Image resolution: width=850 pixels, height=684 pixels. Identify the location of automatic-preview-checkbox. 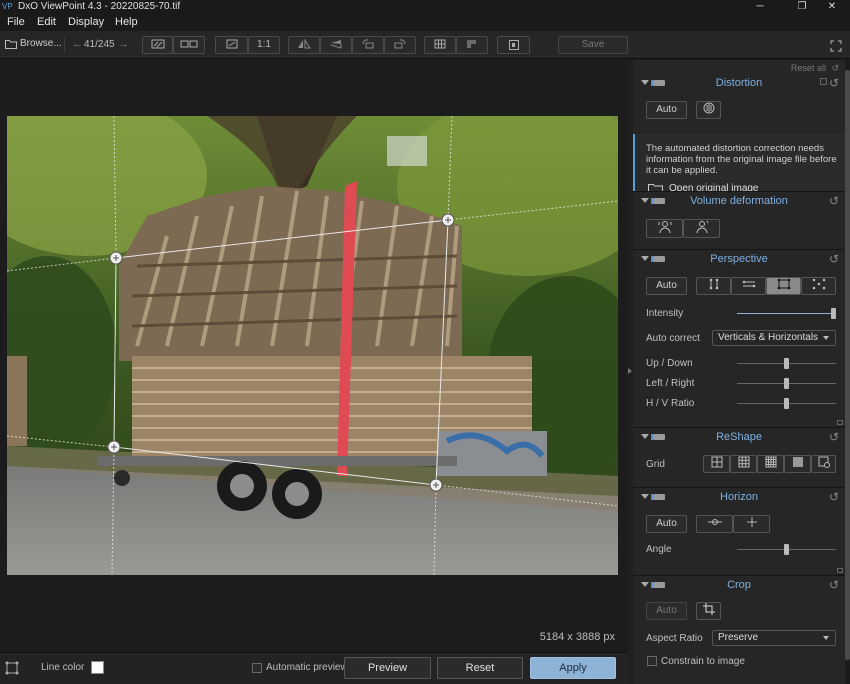
(257, 668).